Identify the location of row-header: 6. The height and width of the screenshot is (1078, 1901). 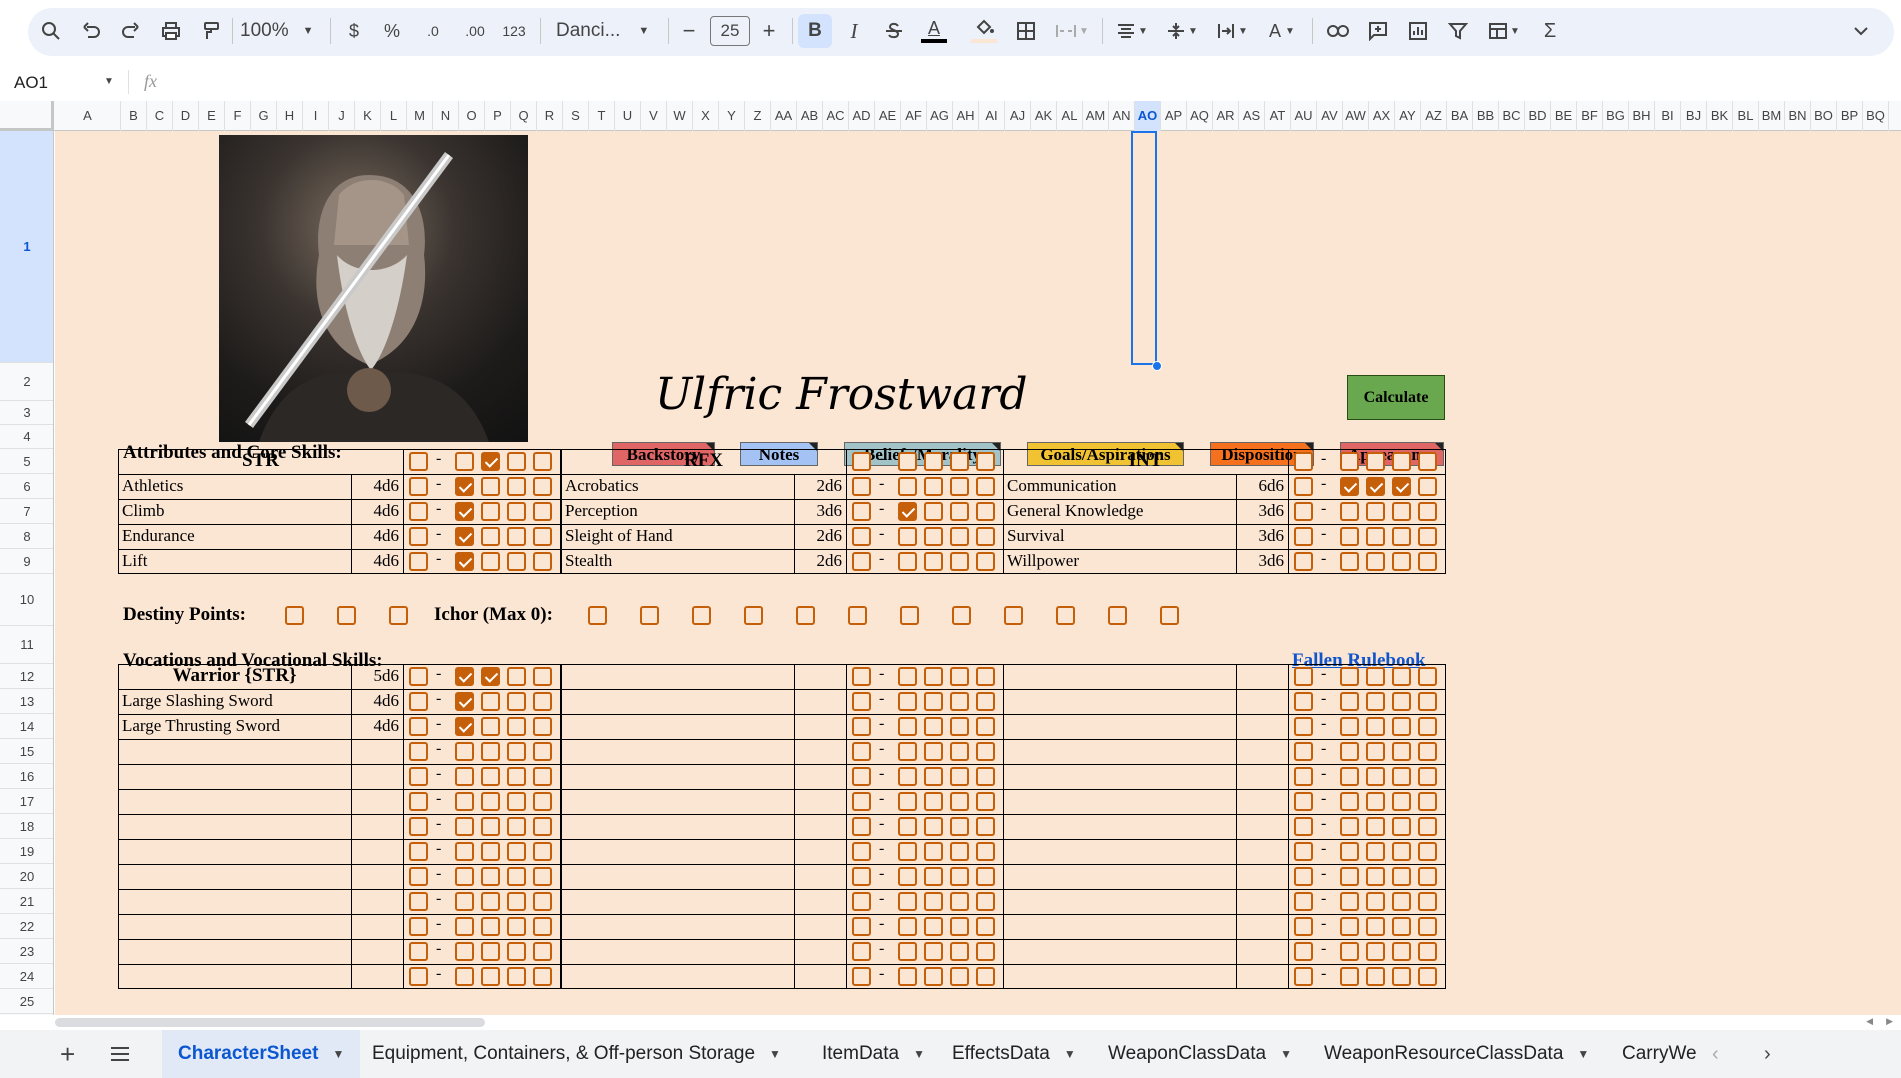
(26, 486).